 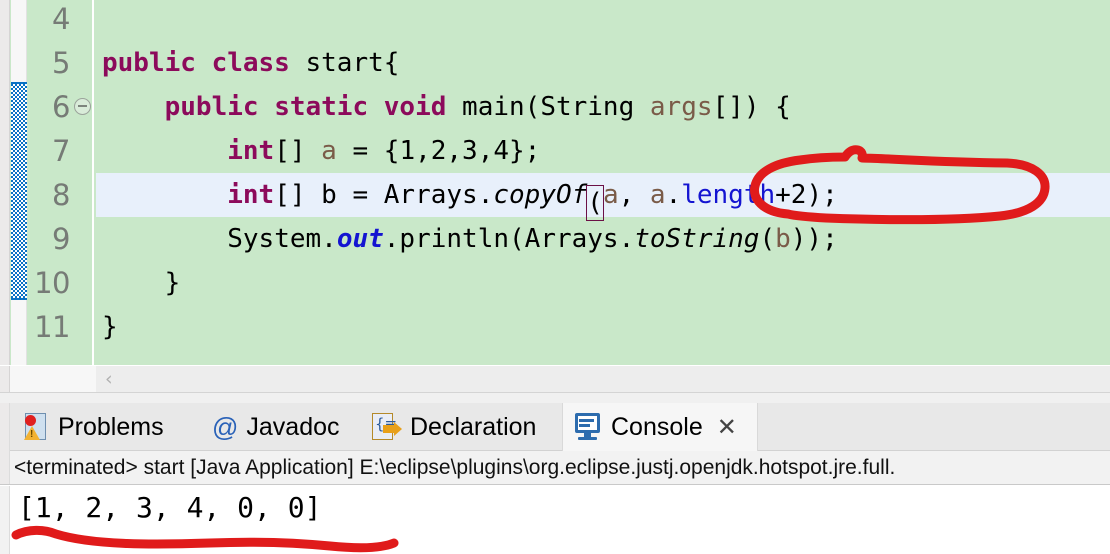 What do you see at coordinates (606, 151) in the screenshot?
I see `code-line: int[] a = {1,2,3,4};` at bounding box center [606, 151].